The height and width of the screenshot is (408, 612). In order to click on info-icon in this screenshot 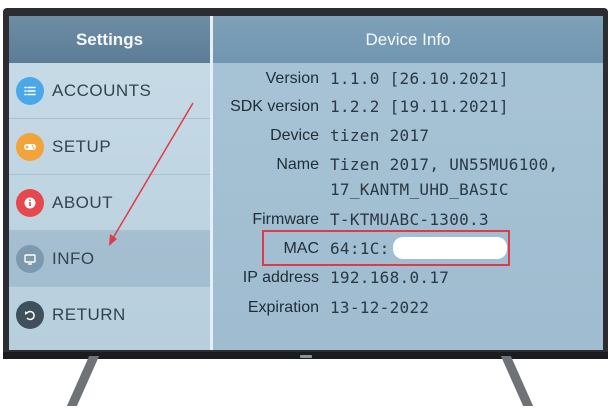, I will do `click(30, 202)`.